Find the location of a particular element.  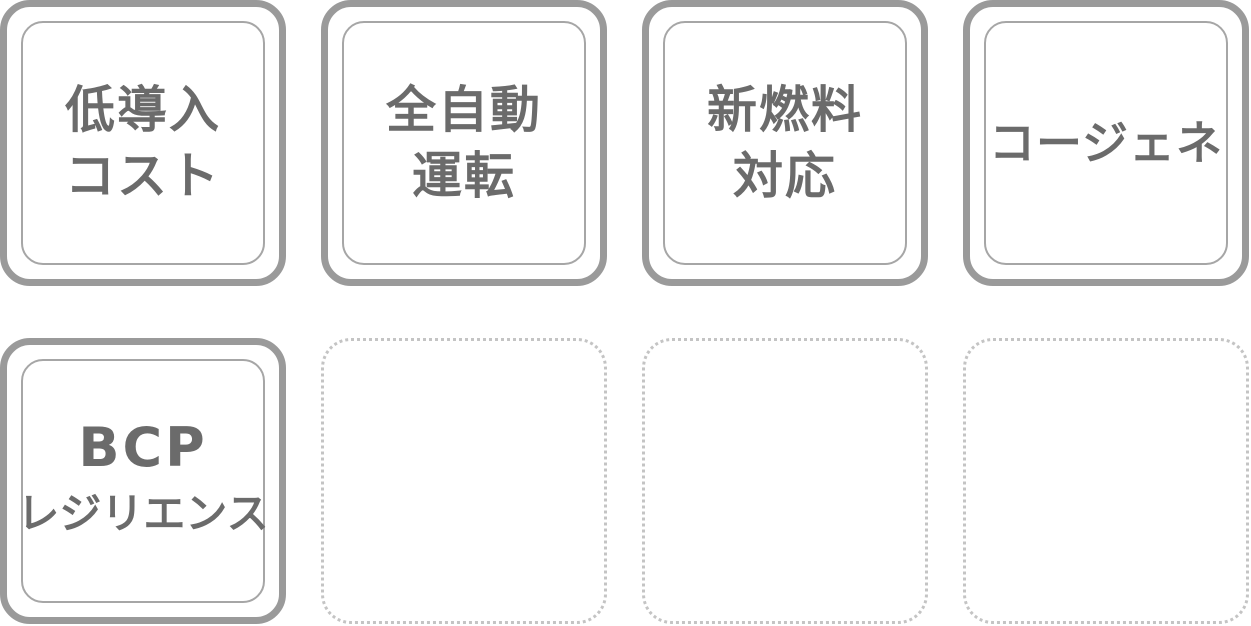

feature-tile-bcp-resilience: BCP レジリエンス is located at coordinates (143, 481).